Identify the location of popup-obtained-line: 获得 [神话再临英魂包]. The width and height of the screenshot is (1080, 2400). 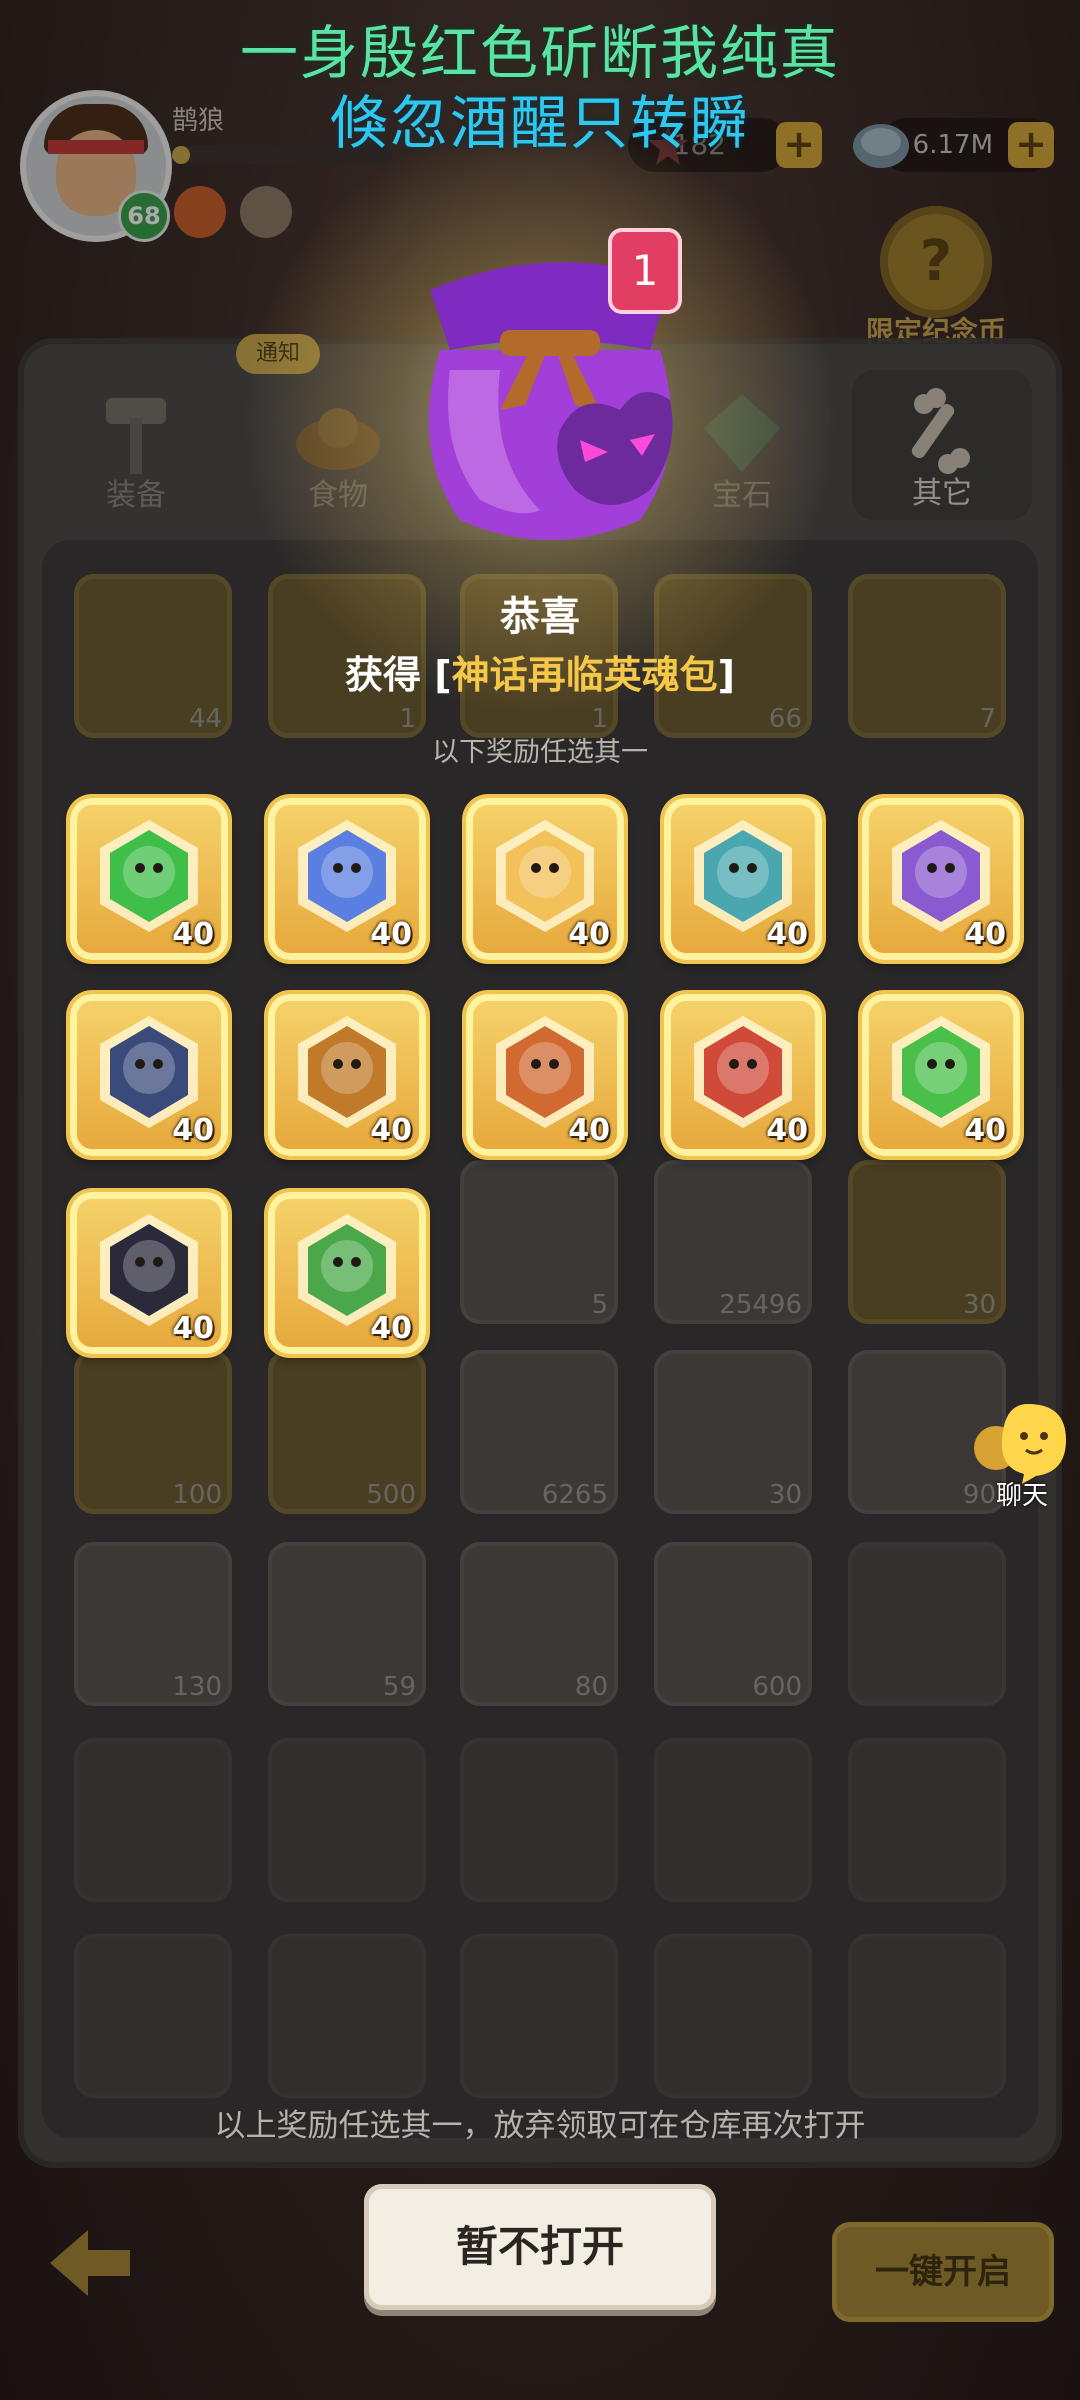
(540, 671).